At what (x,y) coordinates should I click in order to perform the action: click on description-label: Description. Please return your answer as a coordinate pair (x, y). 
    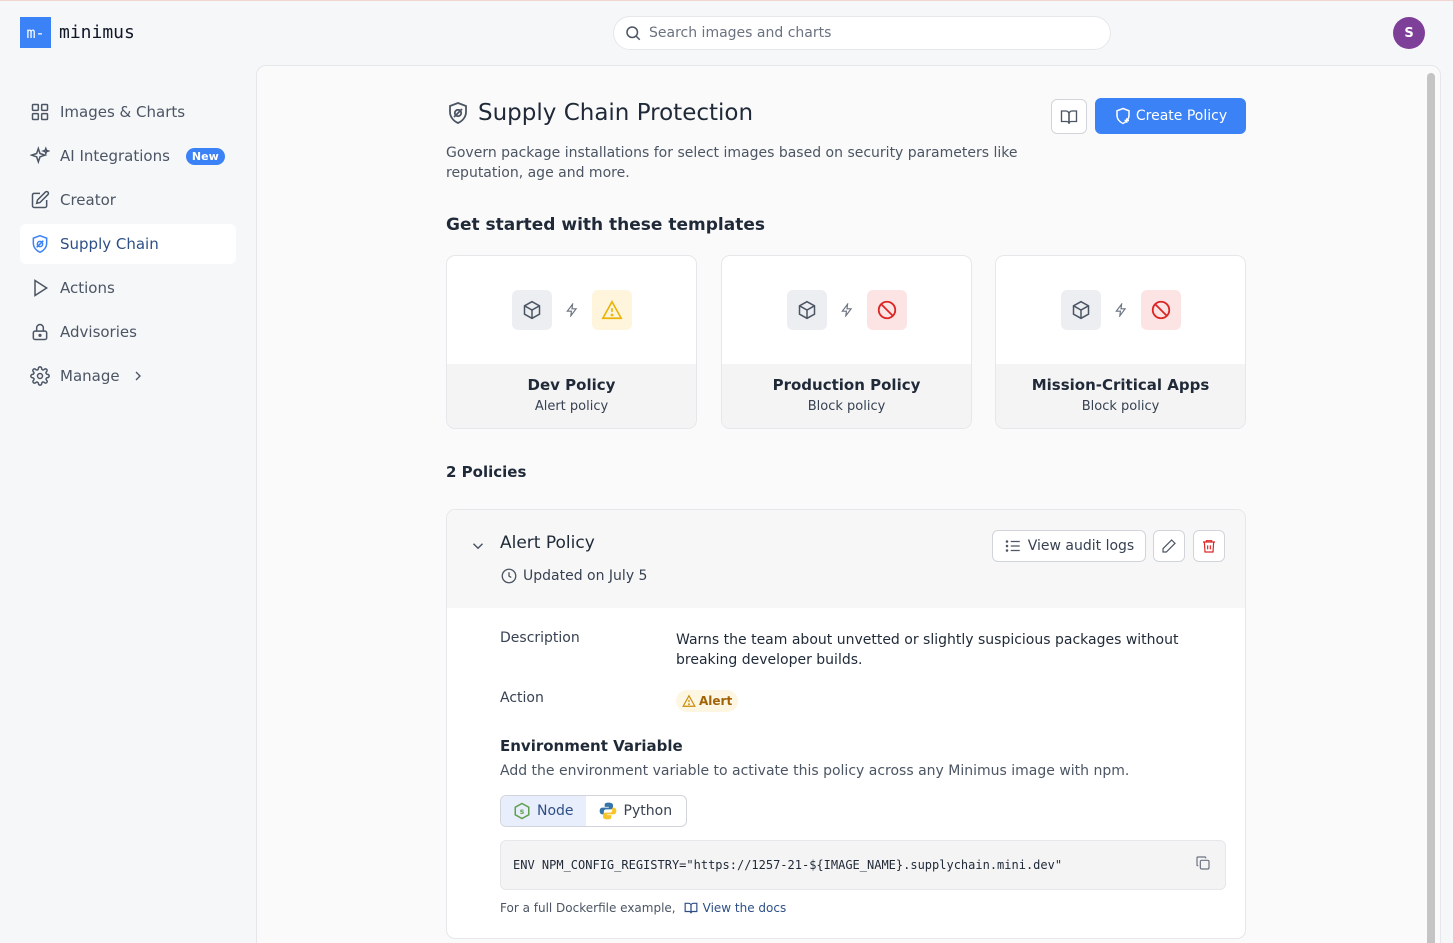
    Looking at the image, I should click on (540, 638).